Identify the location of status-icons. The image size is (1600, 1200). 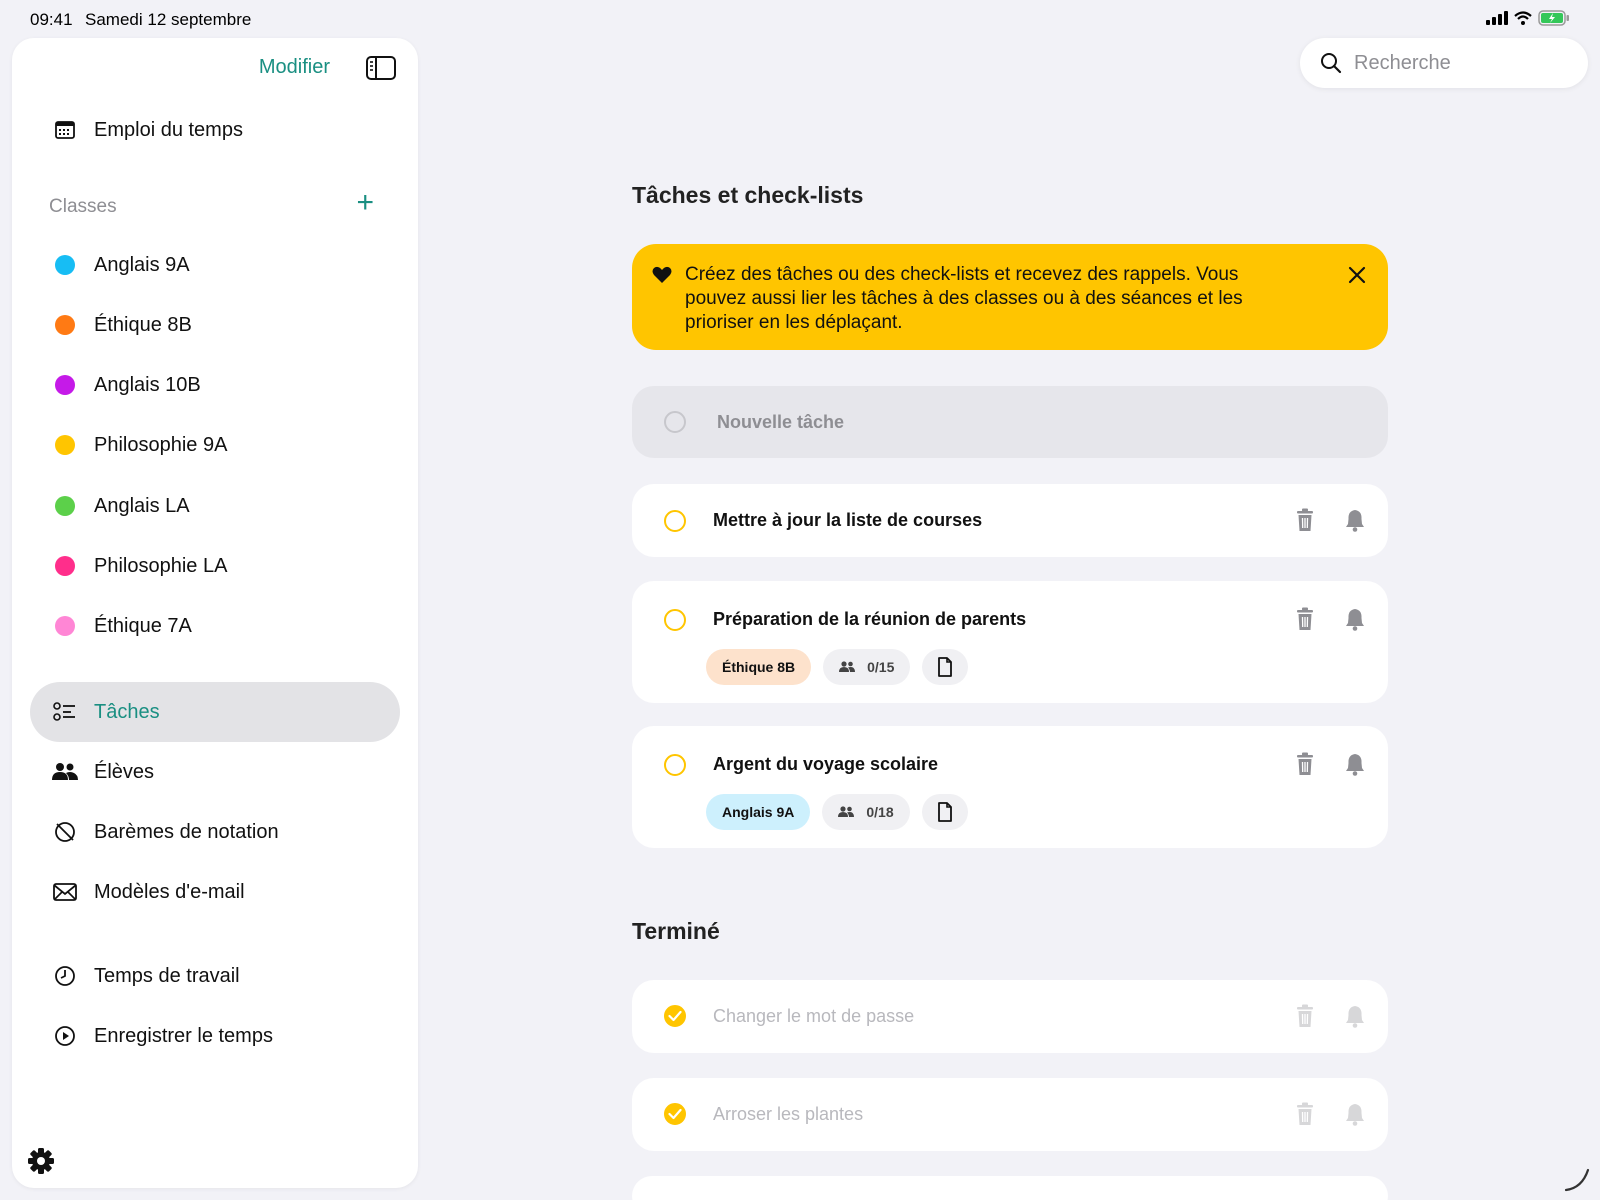
(1528, 18).